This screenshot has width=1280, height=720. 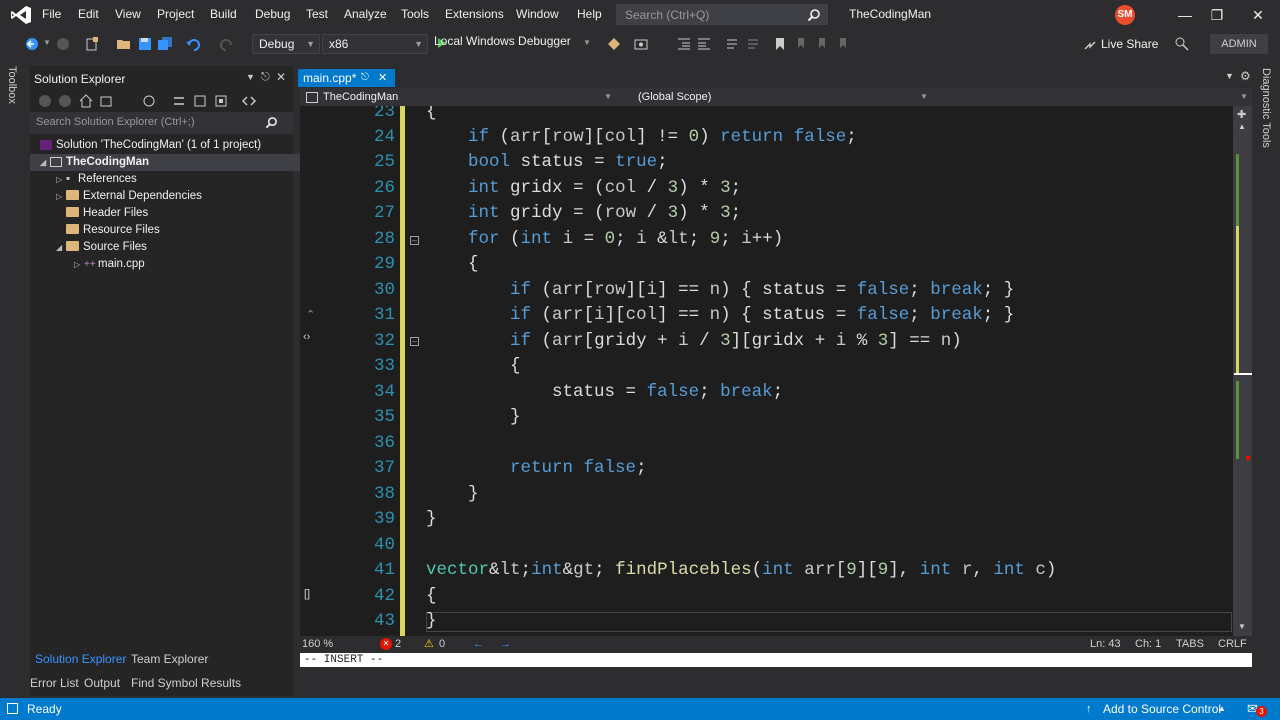 What do you see at coordinates (732, 44) in the screenshot?
I see `comment-icon` at bounding box center [732, 44].